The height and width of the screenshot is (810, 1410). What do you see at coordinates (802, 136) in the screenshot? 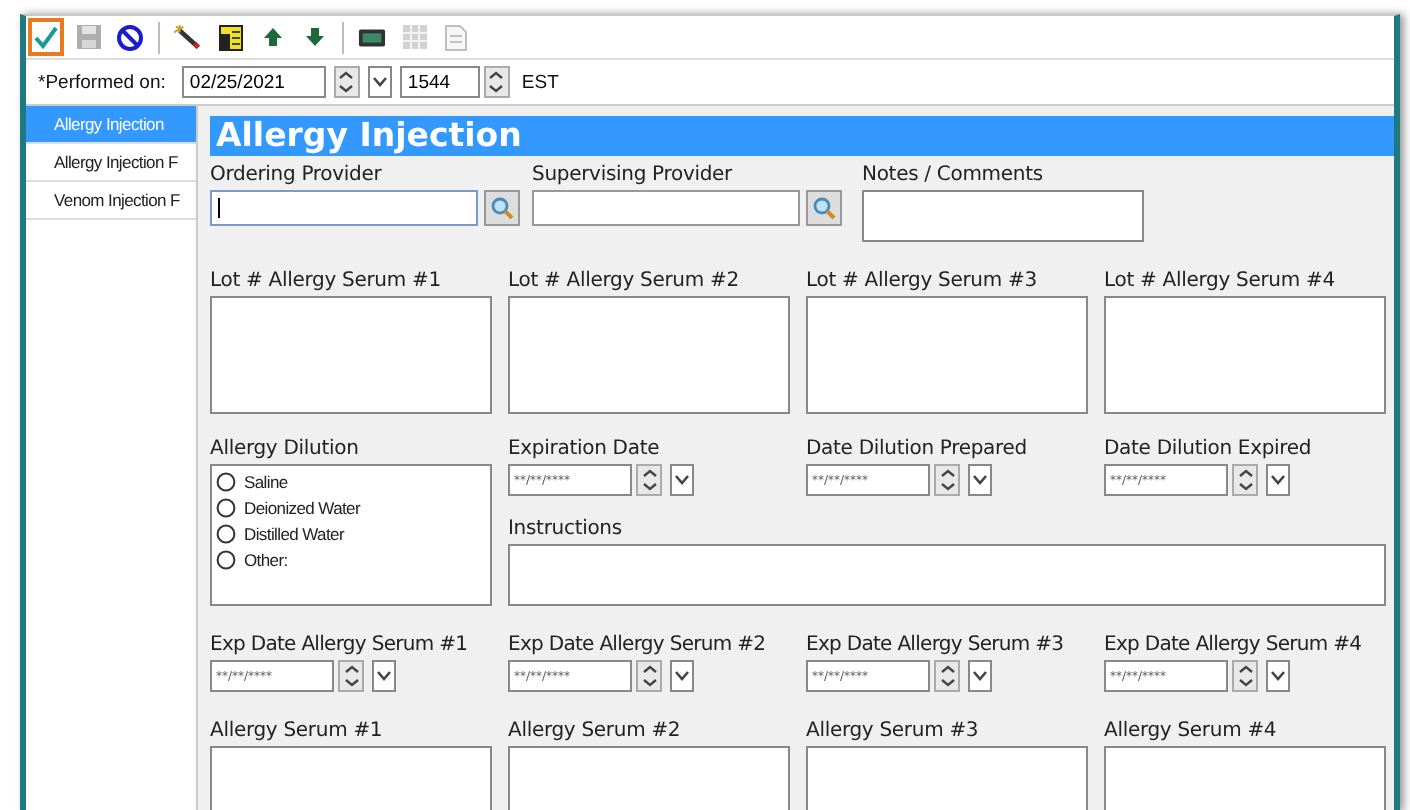
I see `form-title: Allergy Injection` at bounding box center [802, 136].